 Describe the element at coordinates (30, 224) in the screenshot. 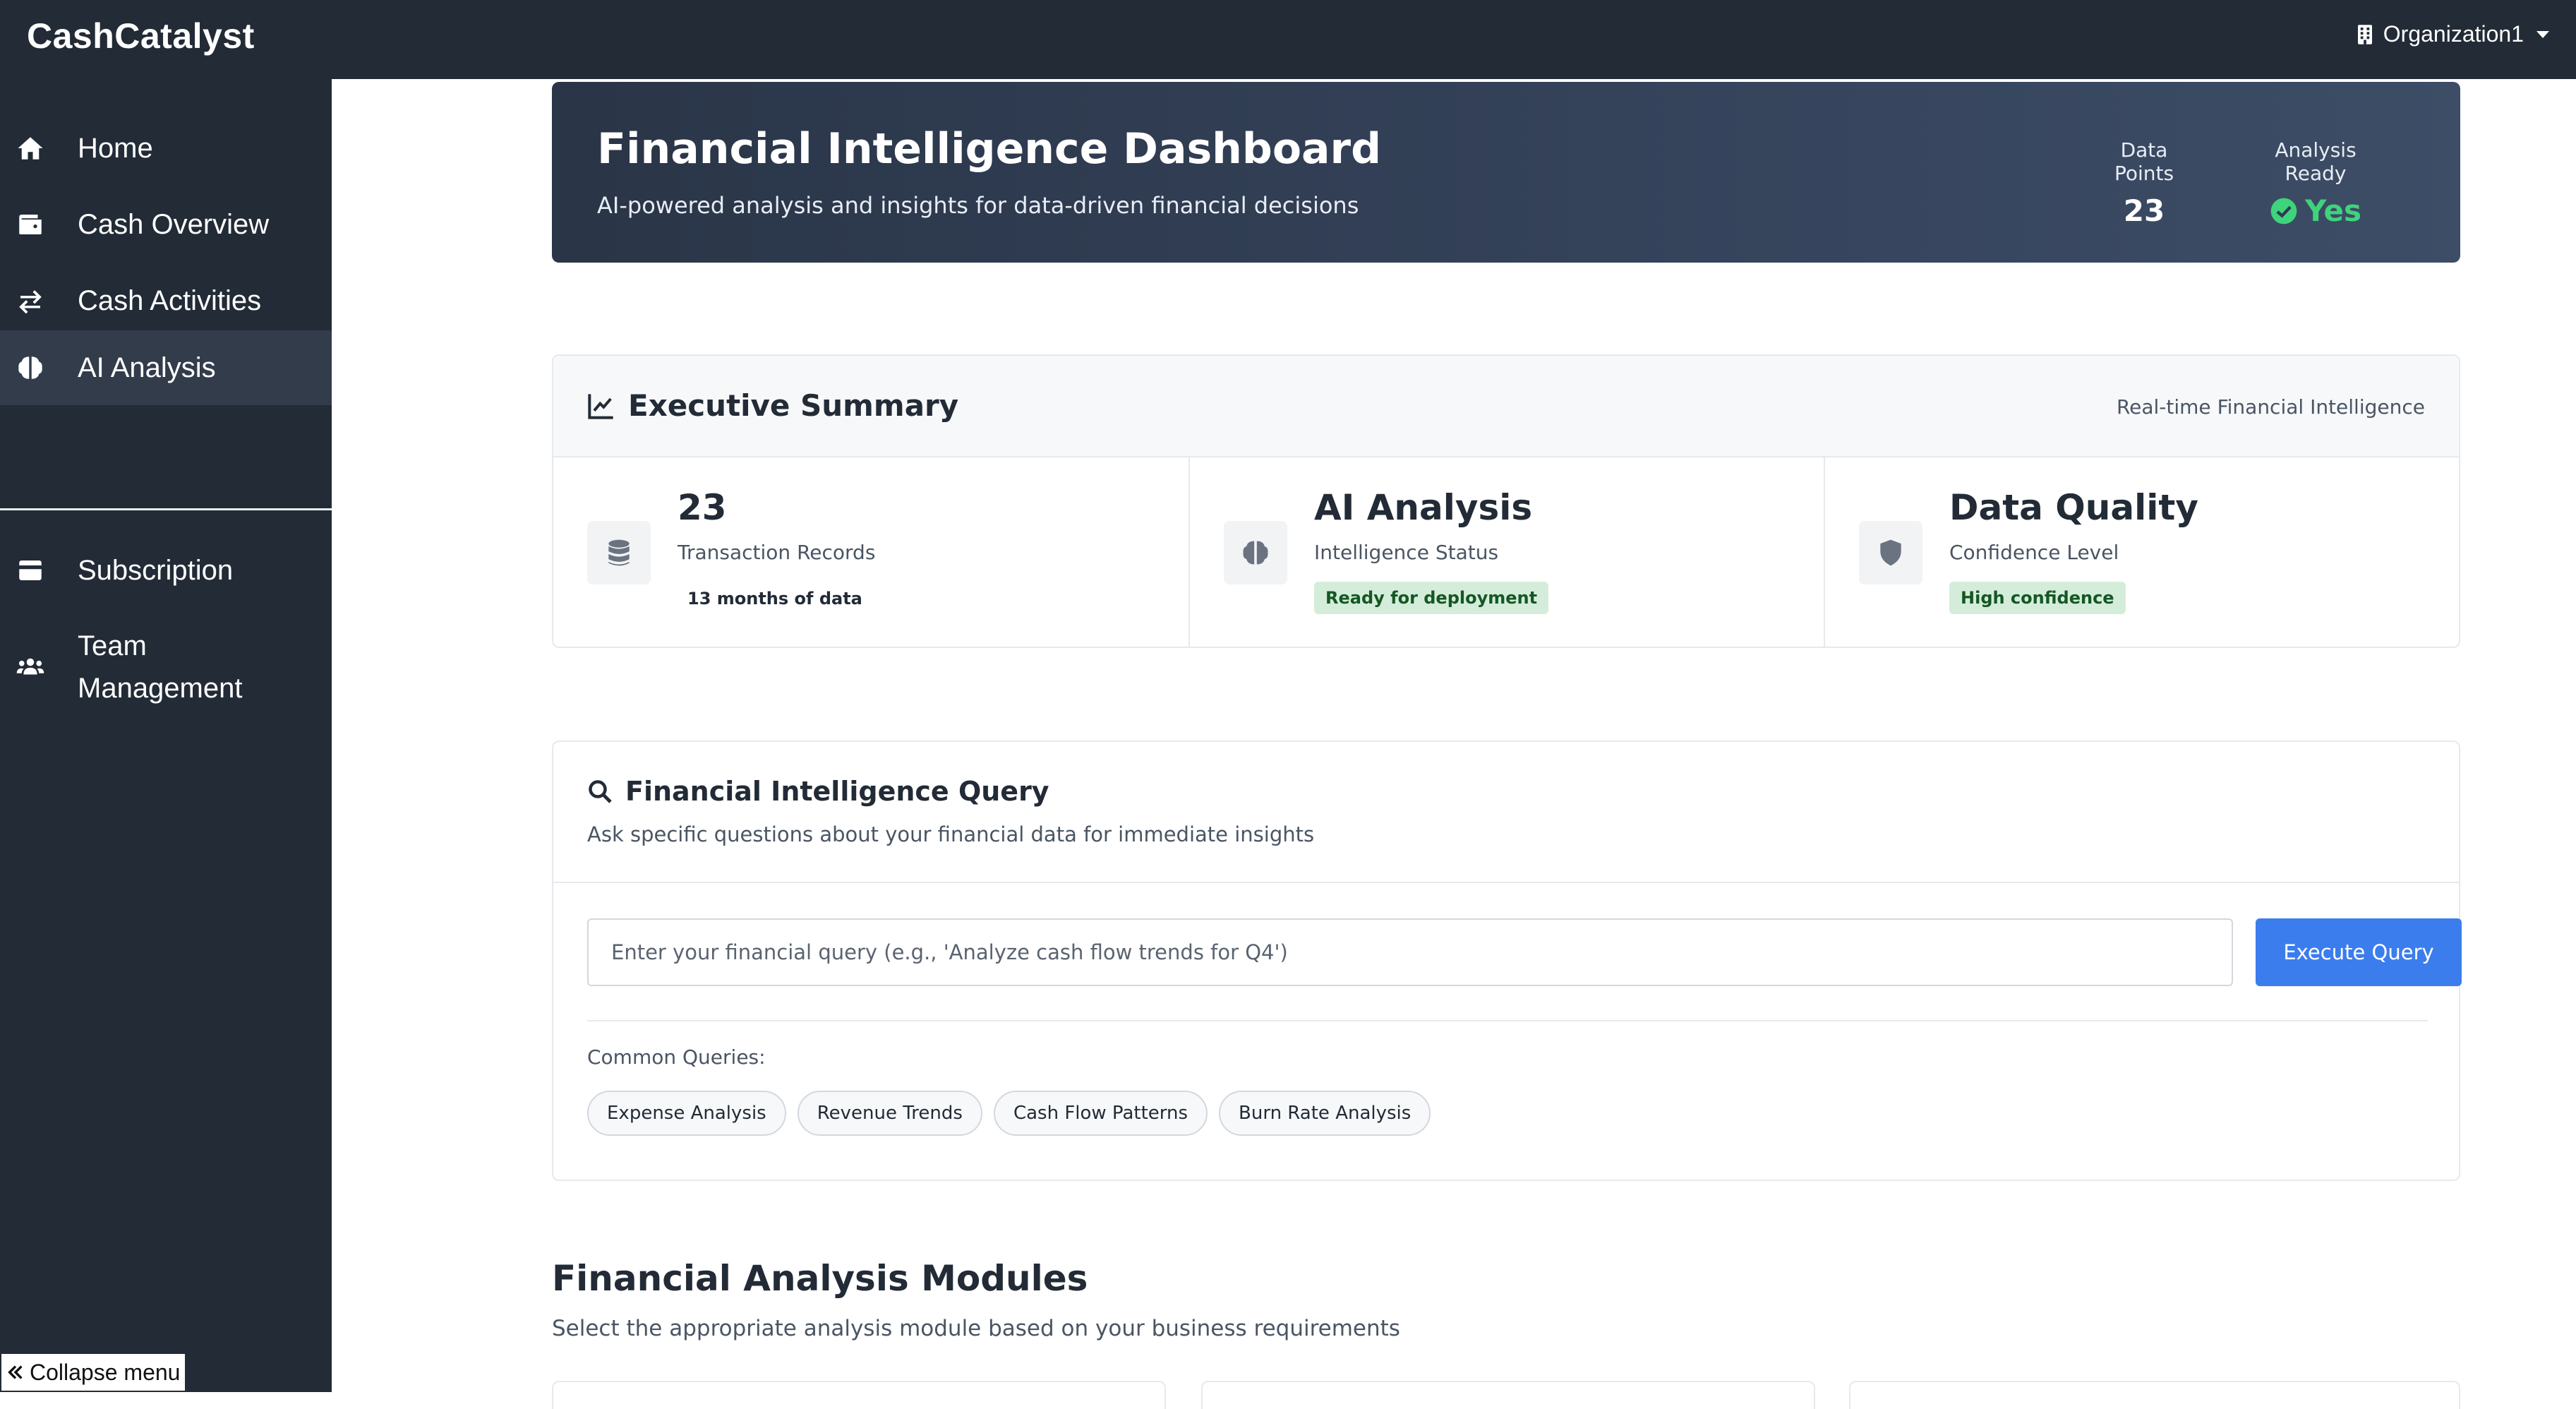

I see `wallet-icon` at that location.